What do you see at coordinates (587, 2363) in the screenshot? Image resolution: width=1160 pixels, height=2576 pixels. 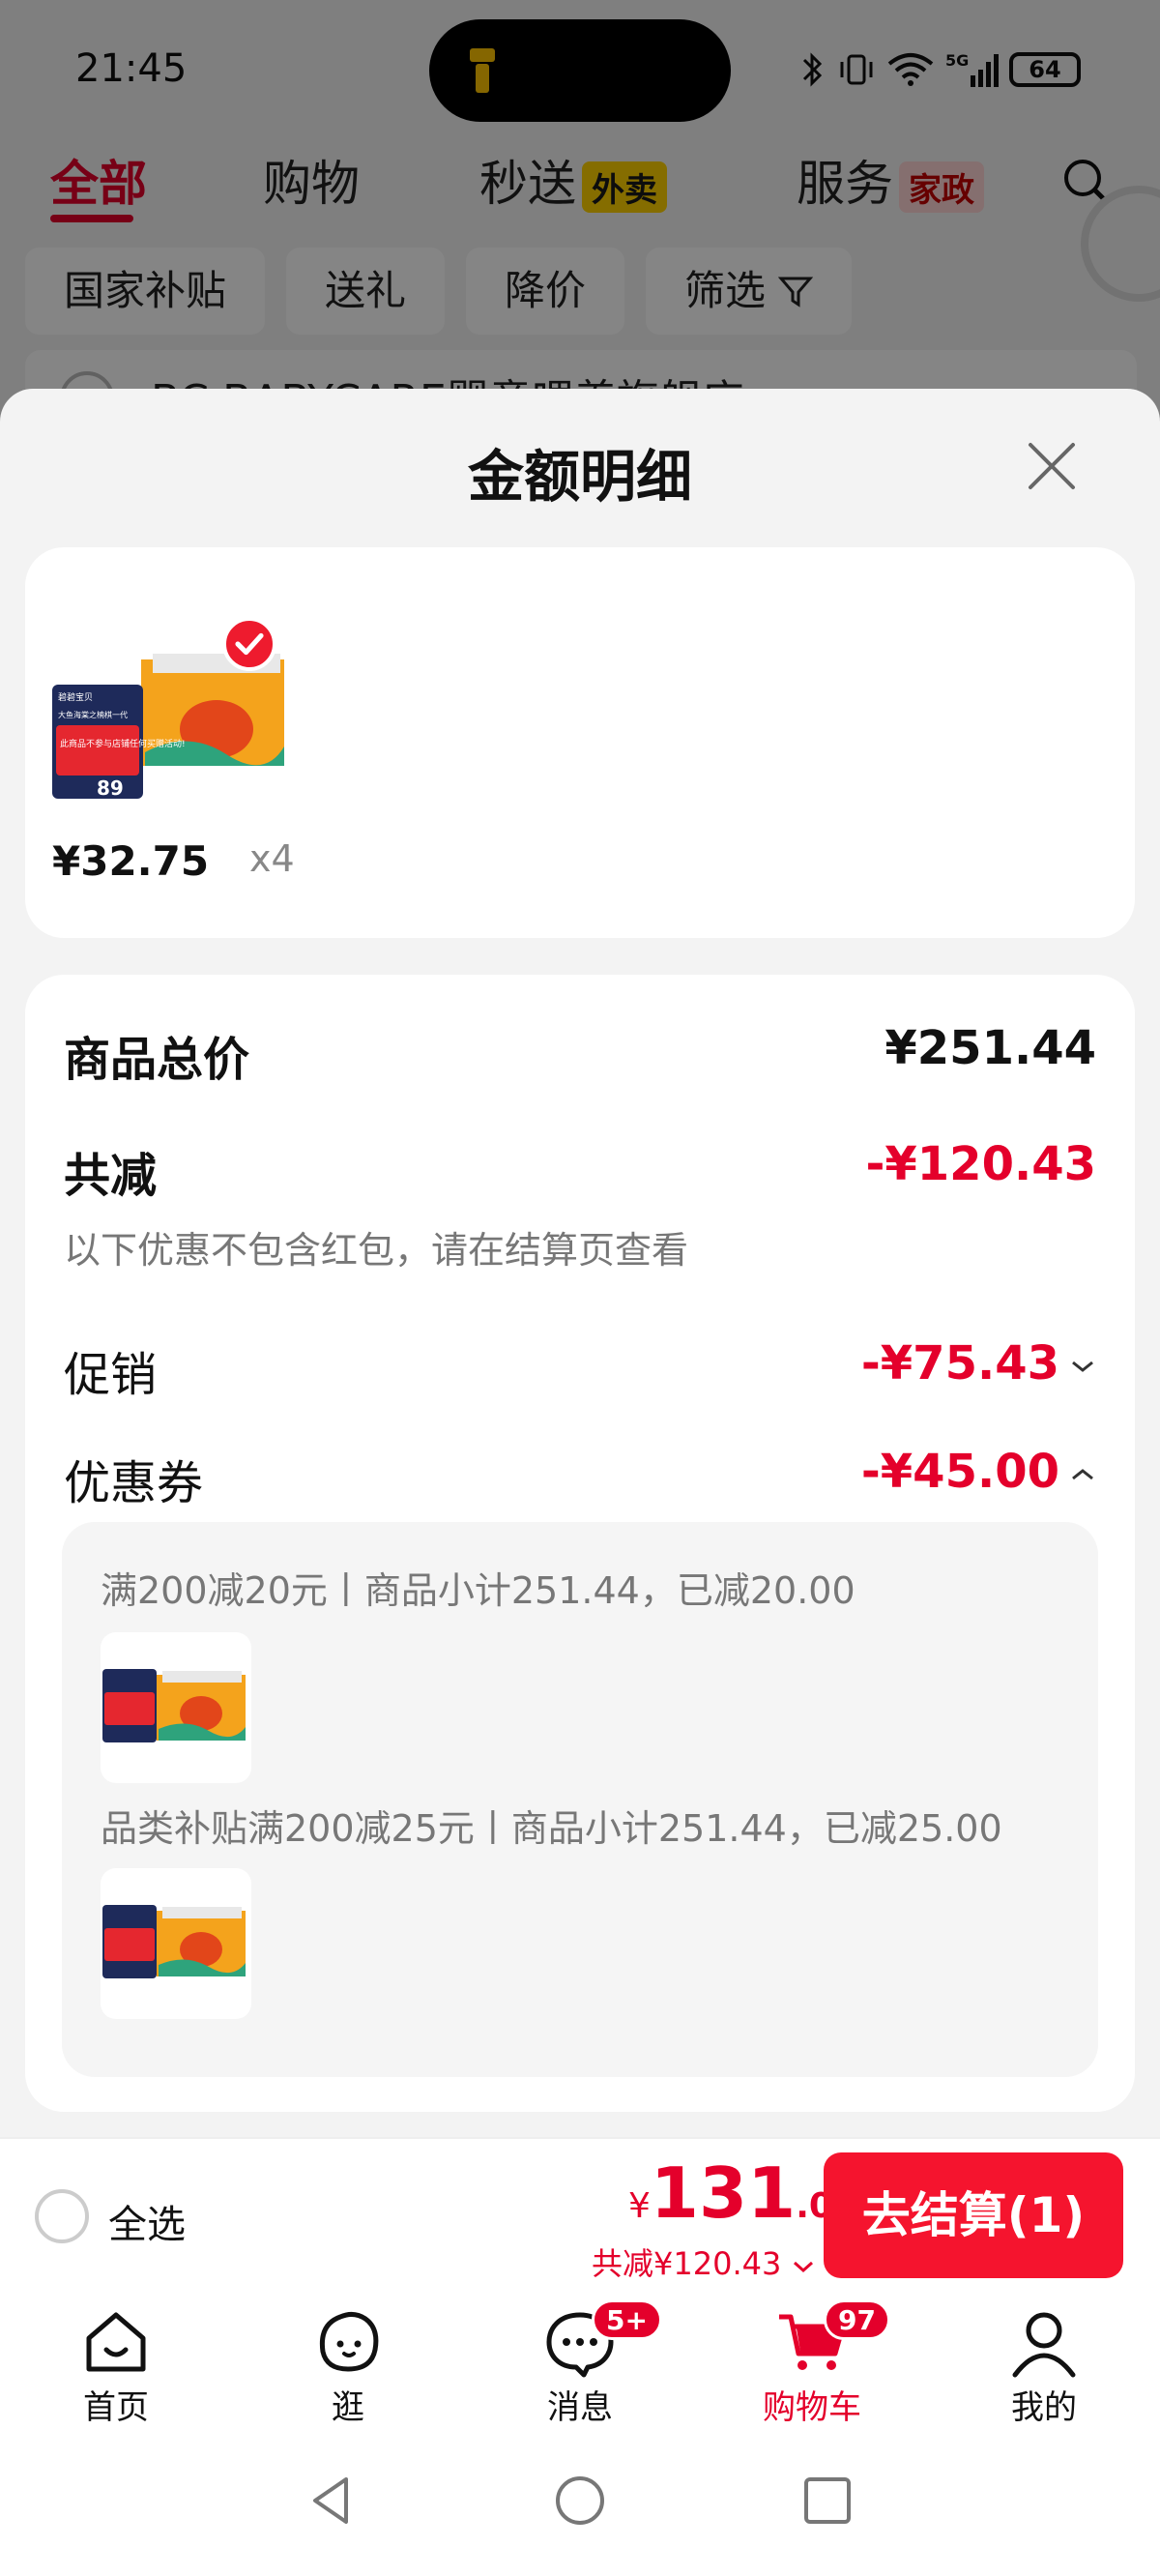 I see `tab-messages: 消息 5+` at bounding box center [587, 2363].